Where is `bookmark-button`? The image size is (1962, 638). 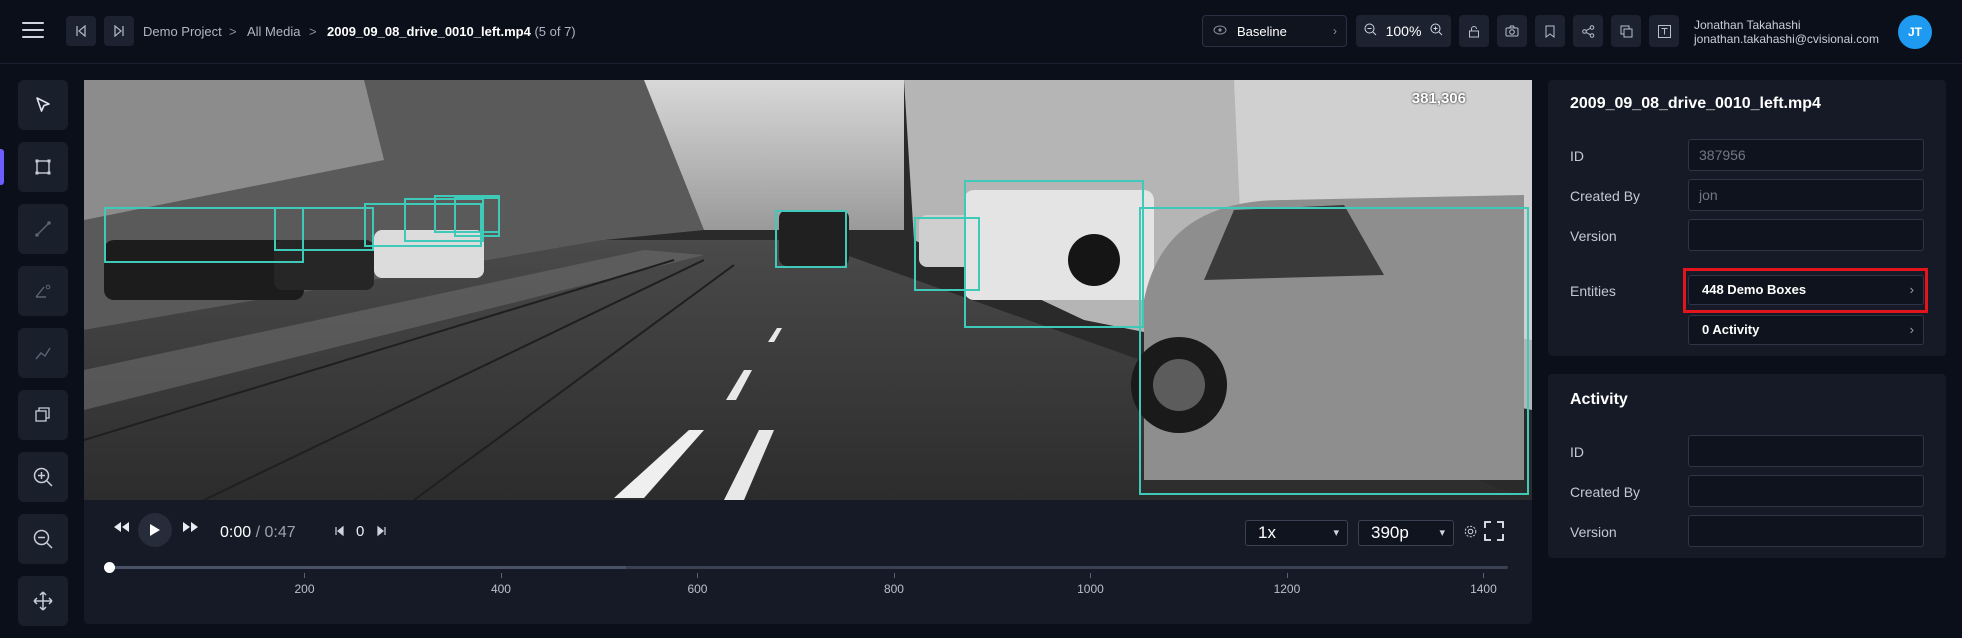
bookmark-button is located at coordinates (1550, 31).